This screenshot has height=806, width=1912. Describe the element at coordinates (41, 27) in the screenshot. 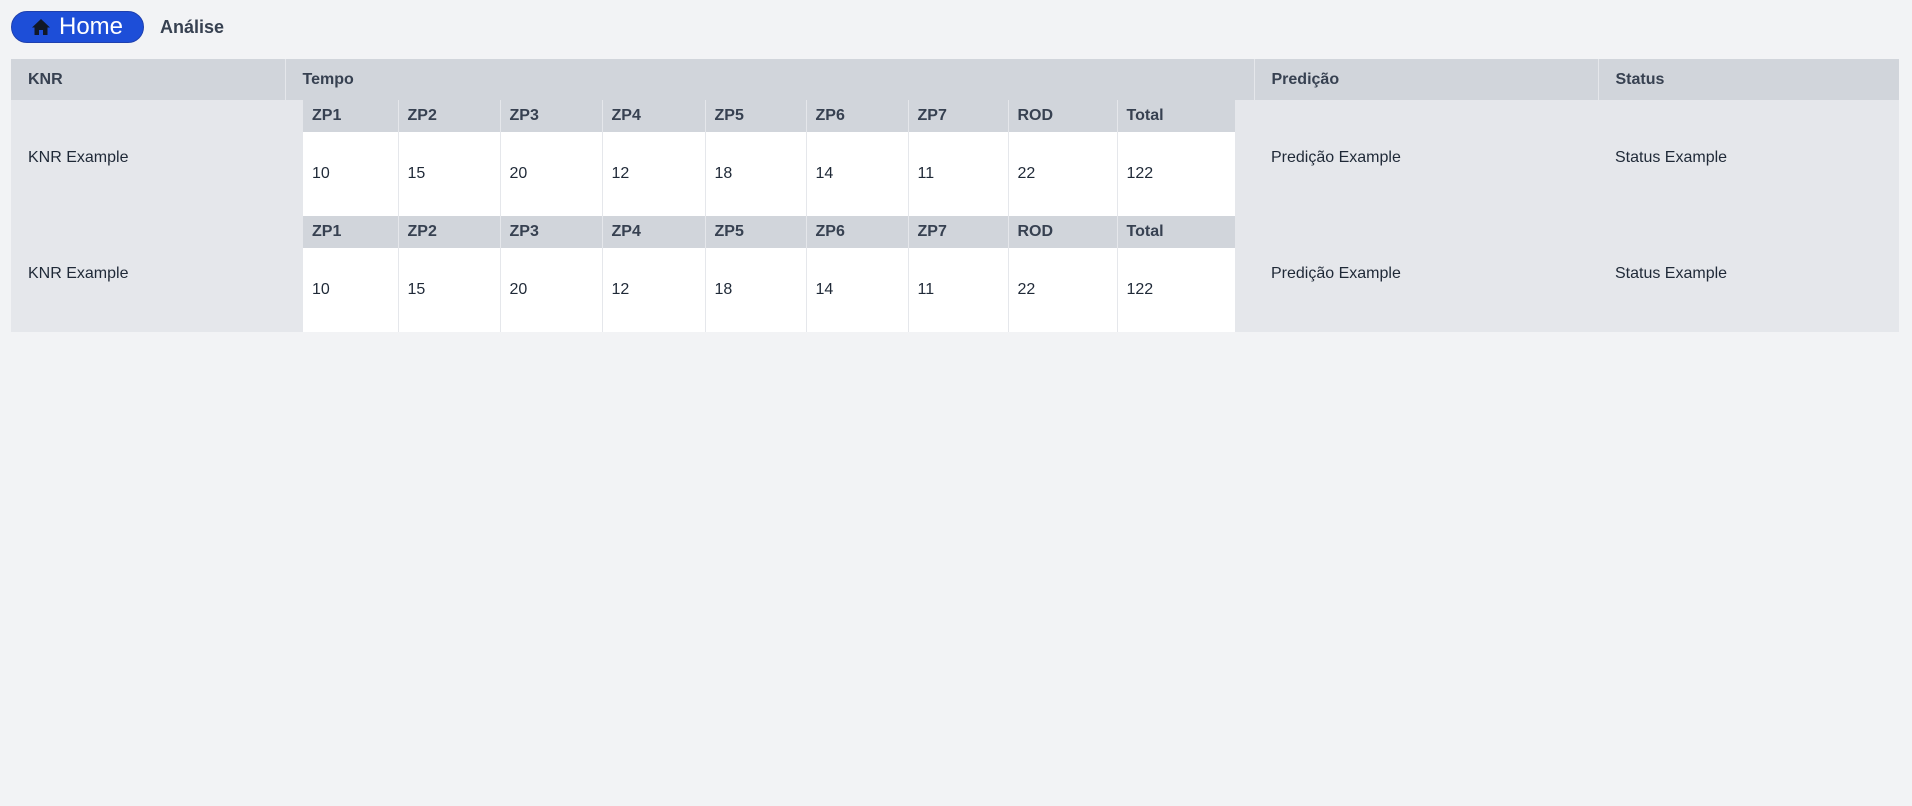

I see `home-icon` at that location.